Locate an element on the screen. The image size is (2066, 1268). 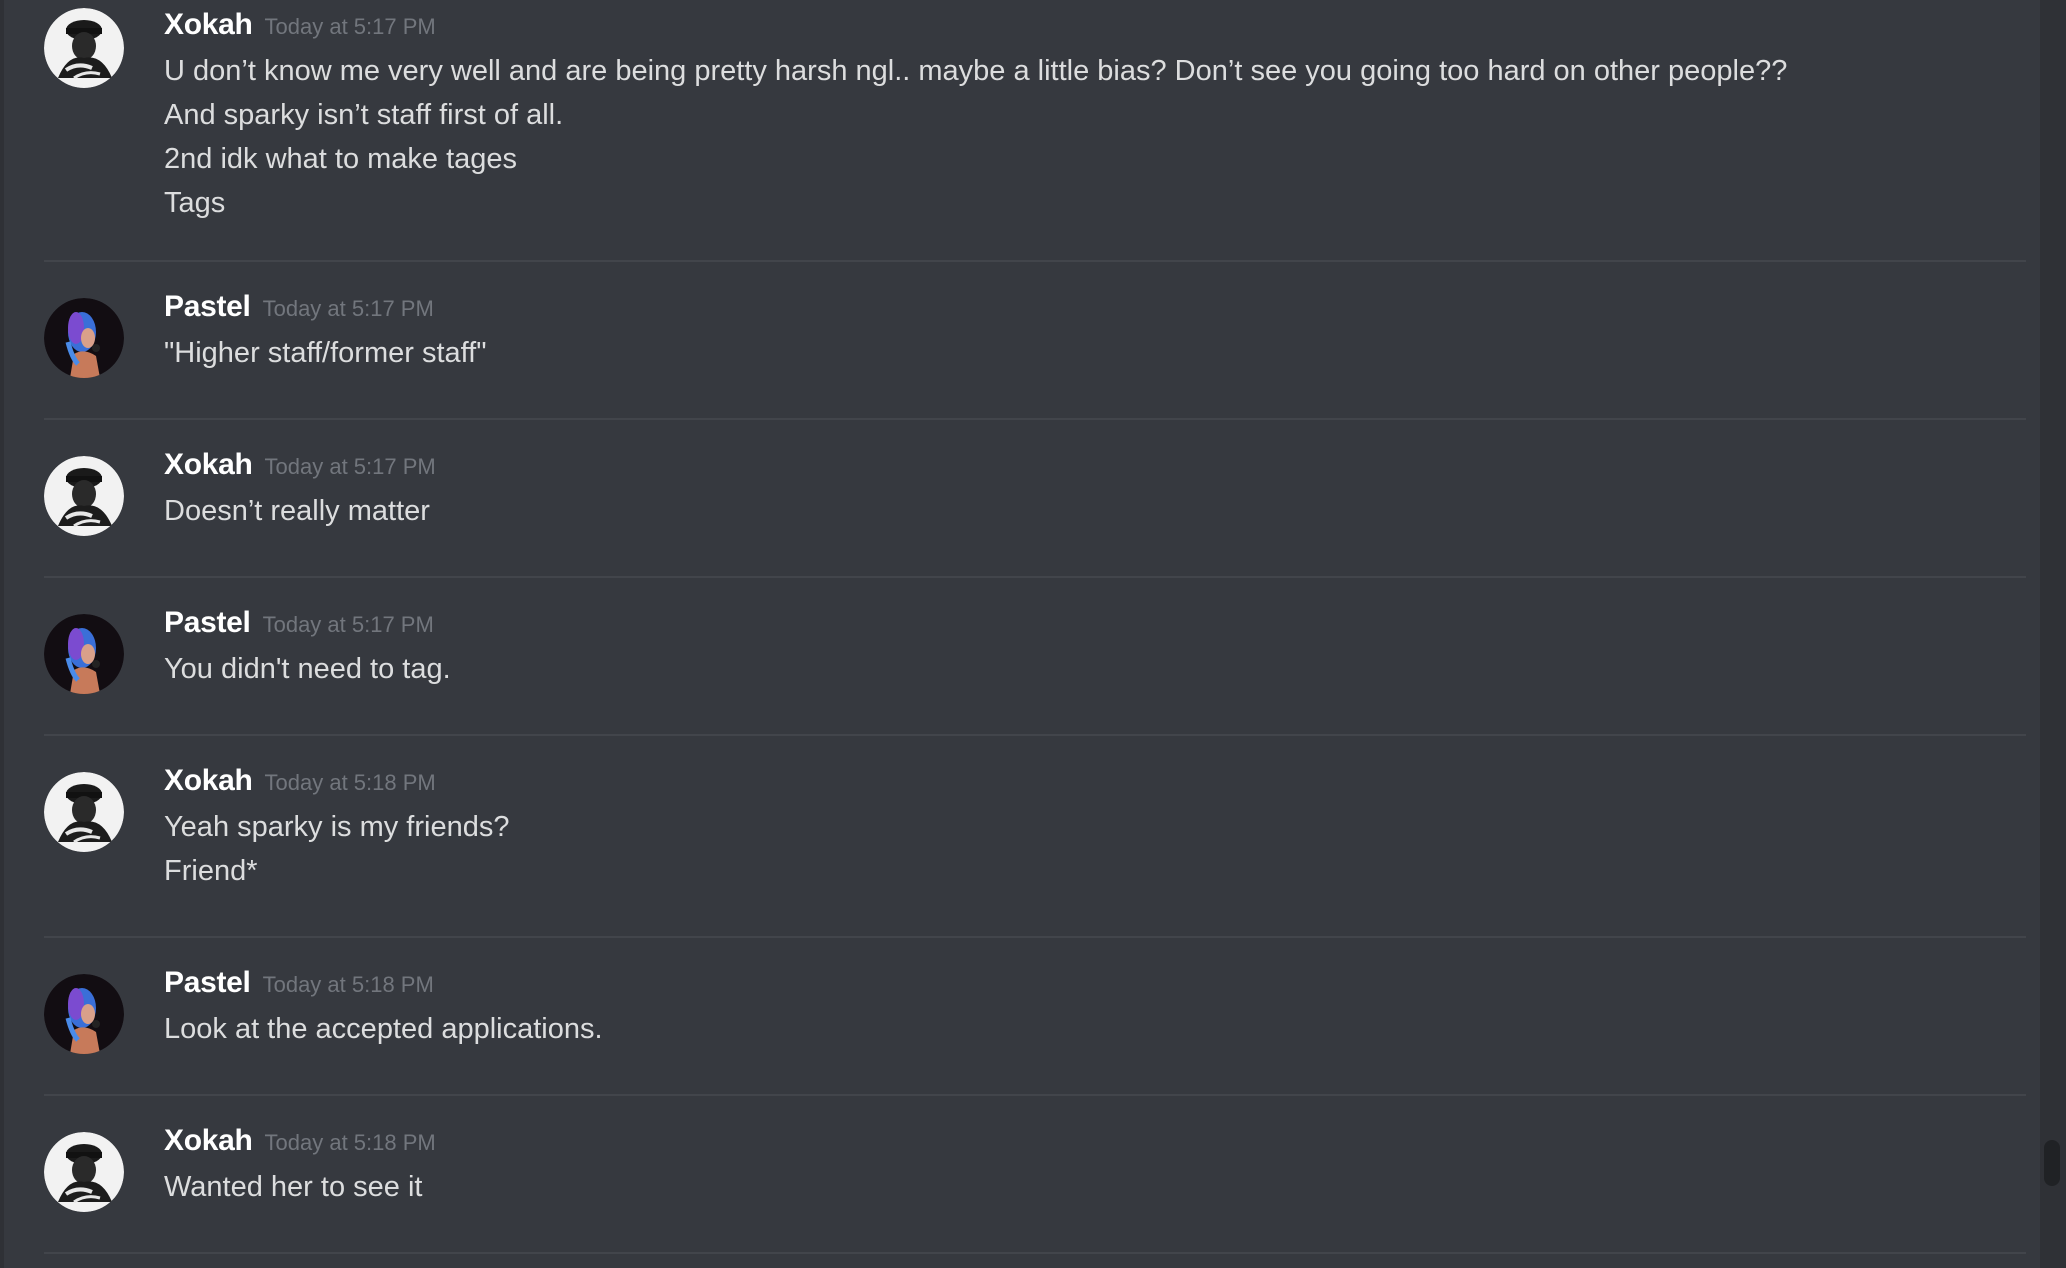
message-line: "Higher staff/former staff" is located at coordinates (325, 353).